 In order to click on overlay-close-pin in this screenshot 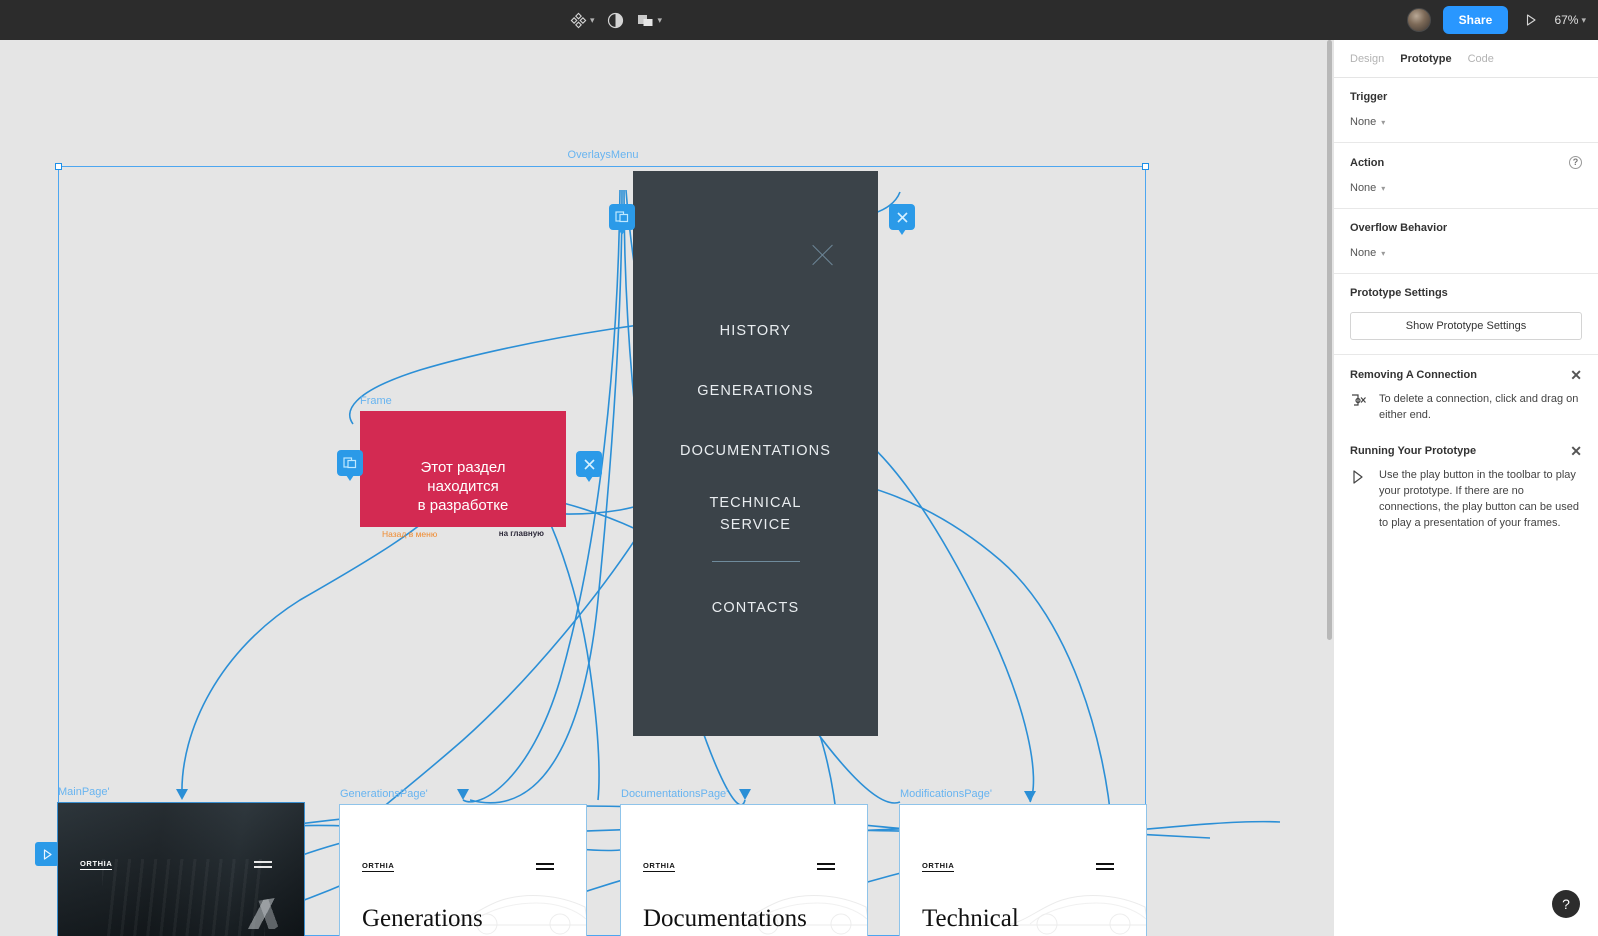, I will do `click(902, 219)`.